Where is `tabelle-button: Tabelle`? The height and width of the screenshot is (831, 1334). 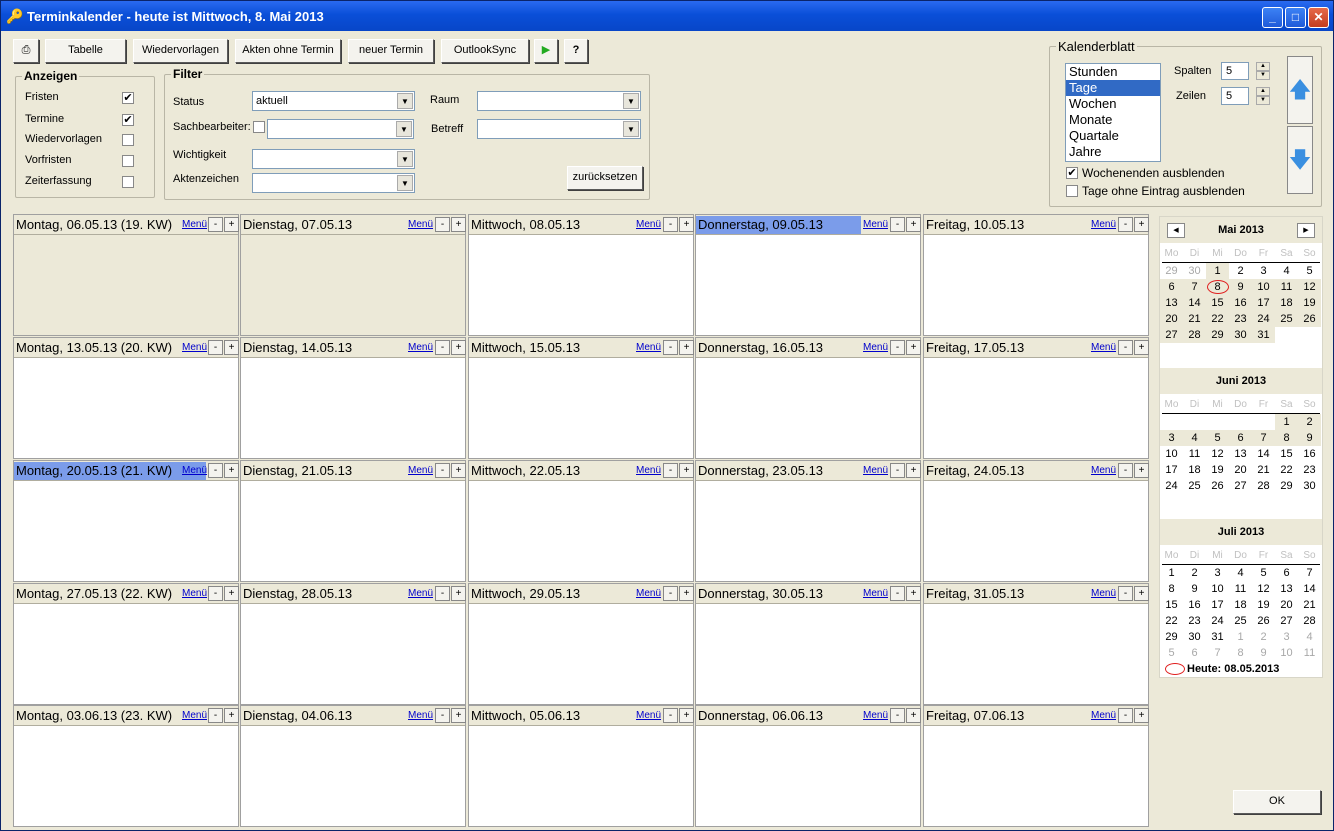
tabelle-button: Tabelle is located at coordinates (85, 51).